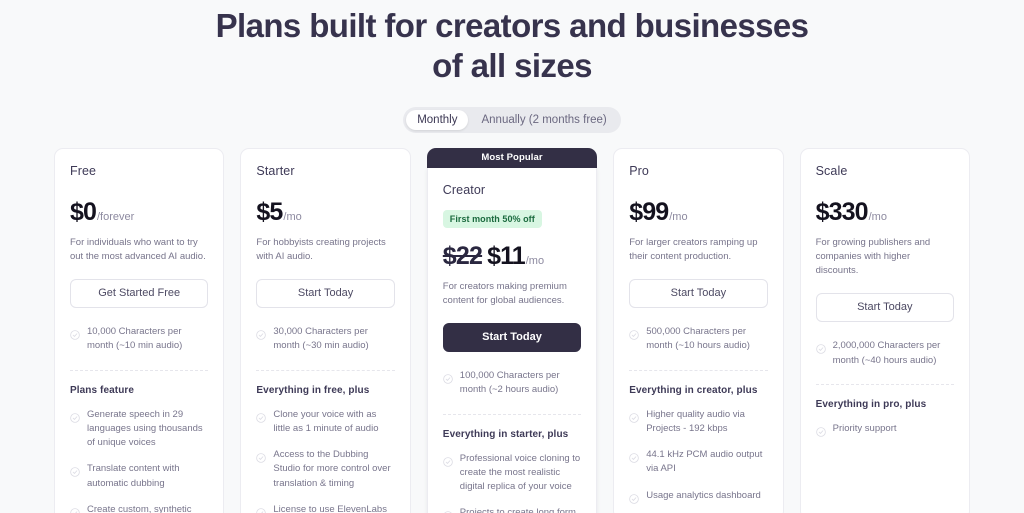  I want to click on price-amount: $11, so click(506, 255).